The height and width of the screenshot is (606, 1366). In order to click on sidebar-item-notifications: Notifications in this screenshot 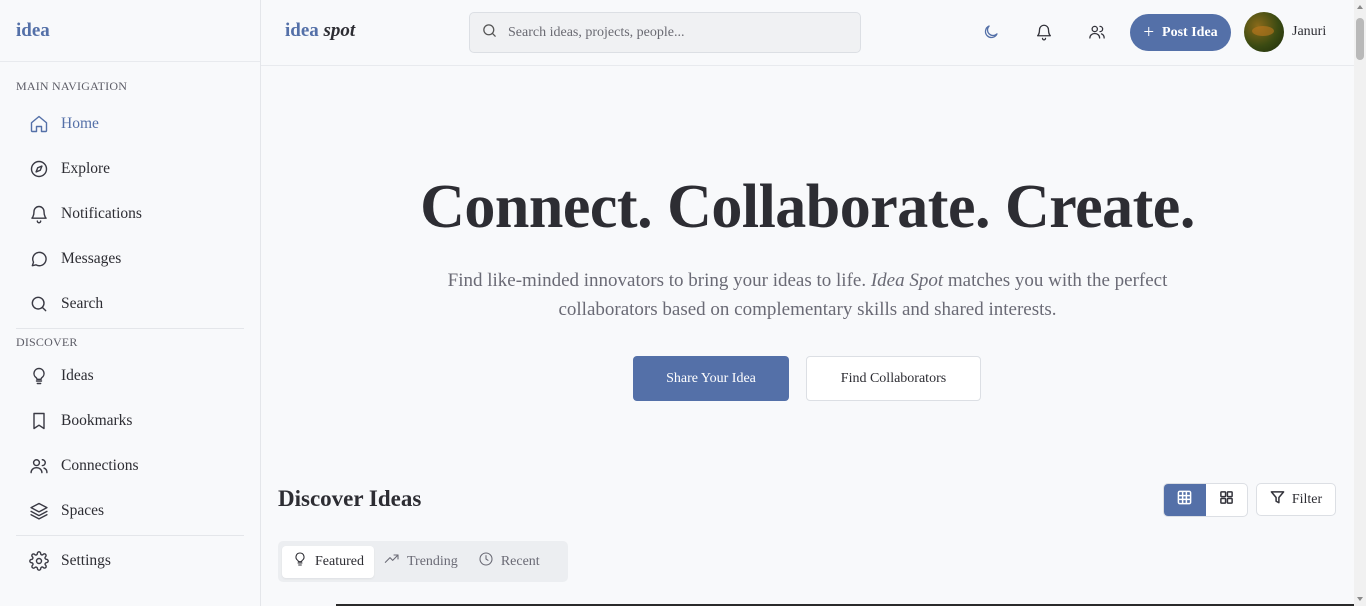, I will do `click(130, 213)`.